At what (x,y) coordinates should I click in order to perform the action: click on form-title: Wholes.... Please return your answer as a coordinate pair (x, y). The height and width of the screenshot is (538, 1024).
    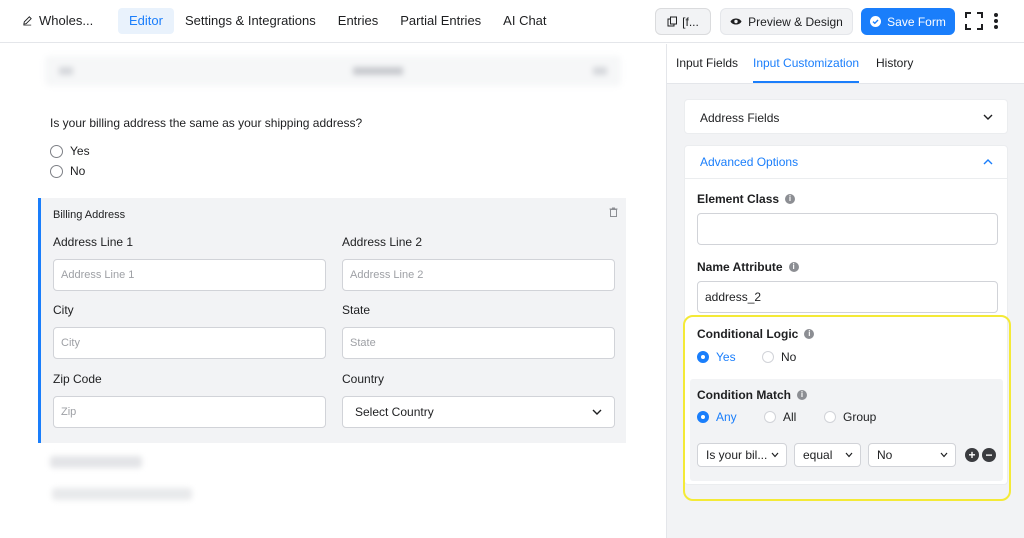
    Looking at the image, I should click on (57, 20).